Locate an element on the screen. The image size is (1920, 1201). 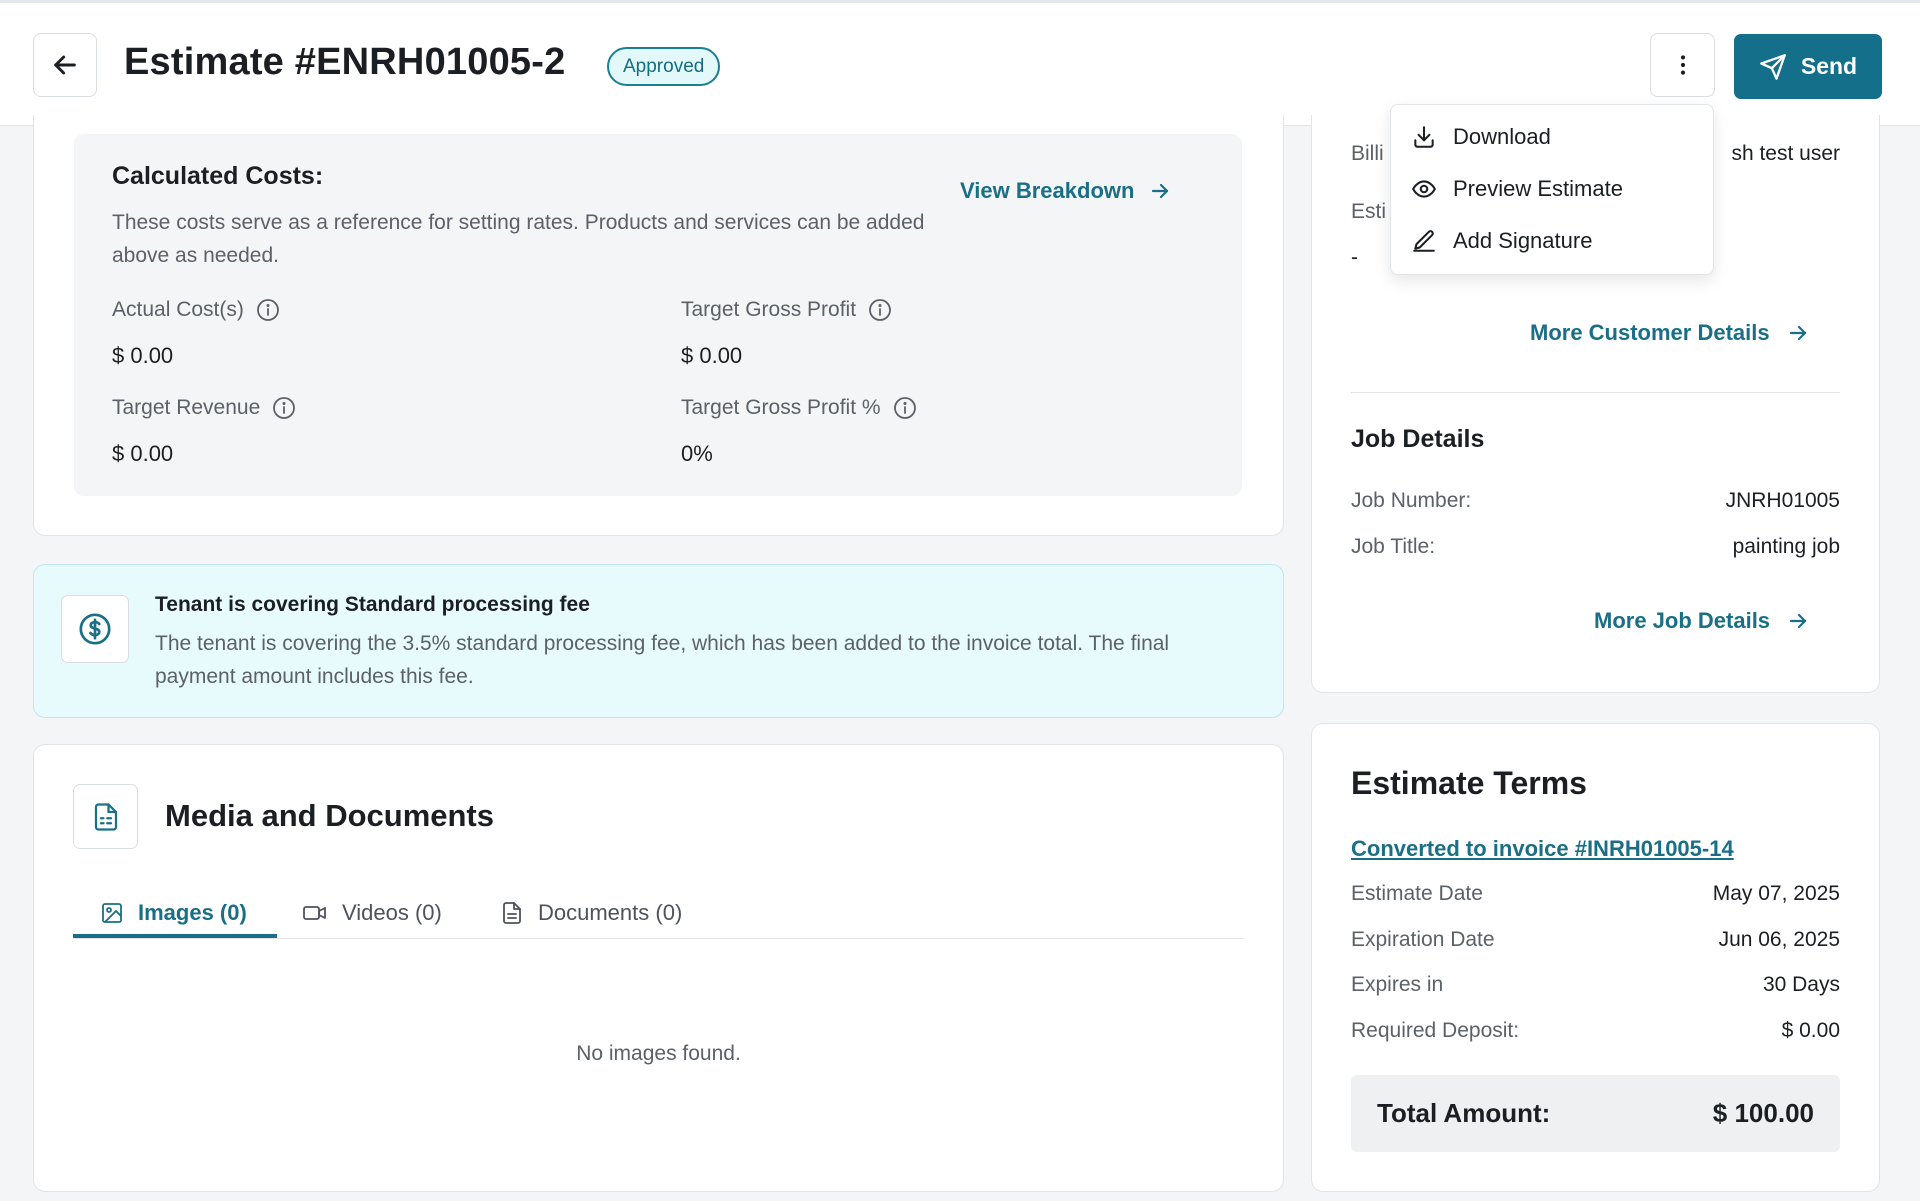
status-badge: Approved is located at coordinates (664, 66).